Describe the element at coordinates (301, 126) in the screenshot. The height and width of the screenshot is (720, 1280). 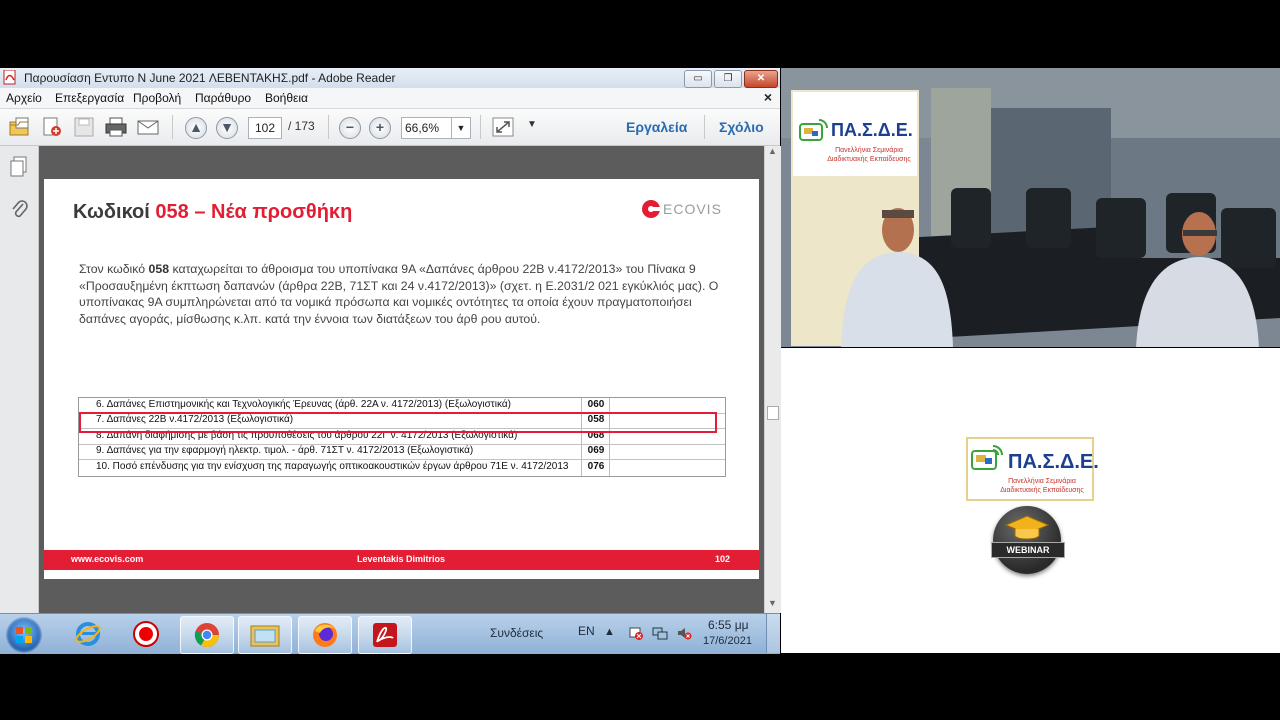
I see `page-total: / 173` at that location.